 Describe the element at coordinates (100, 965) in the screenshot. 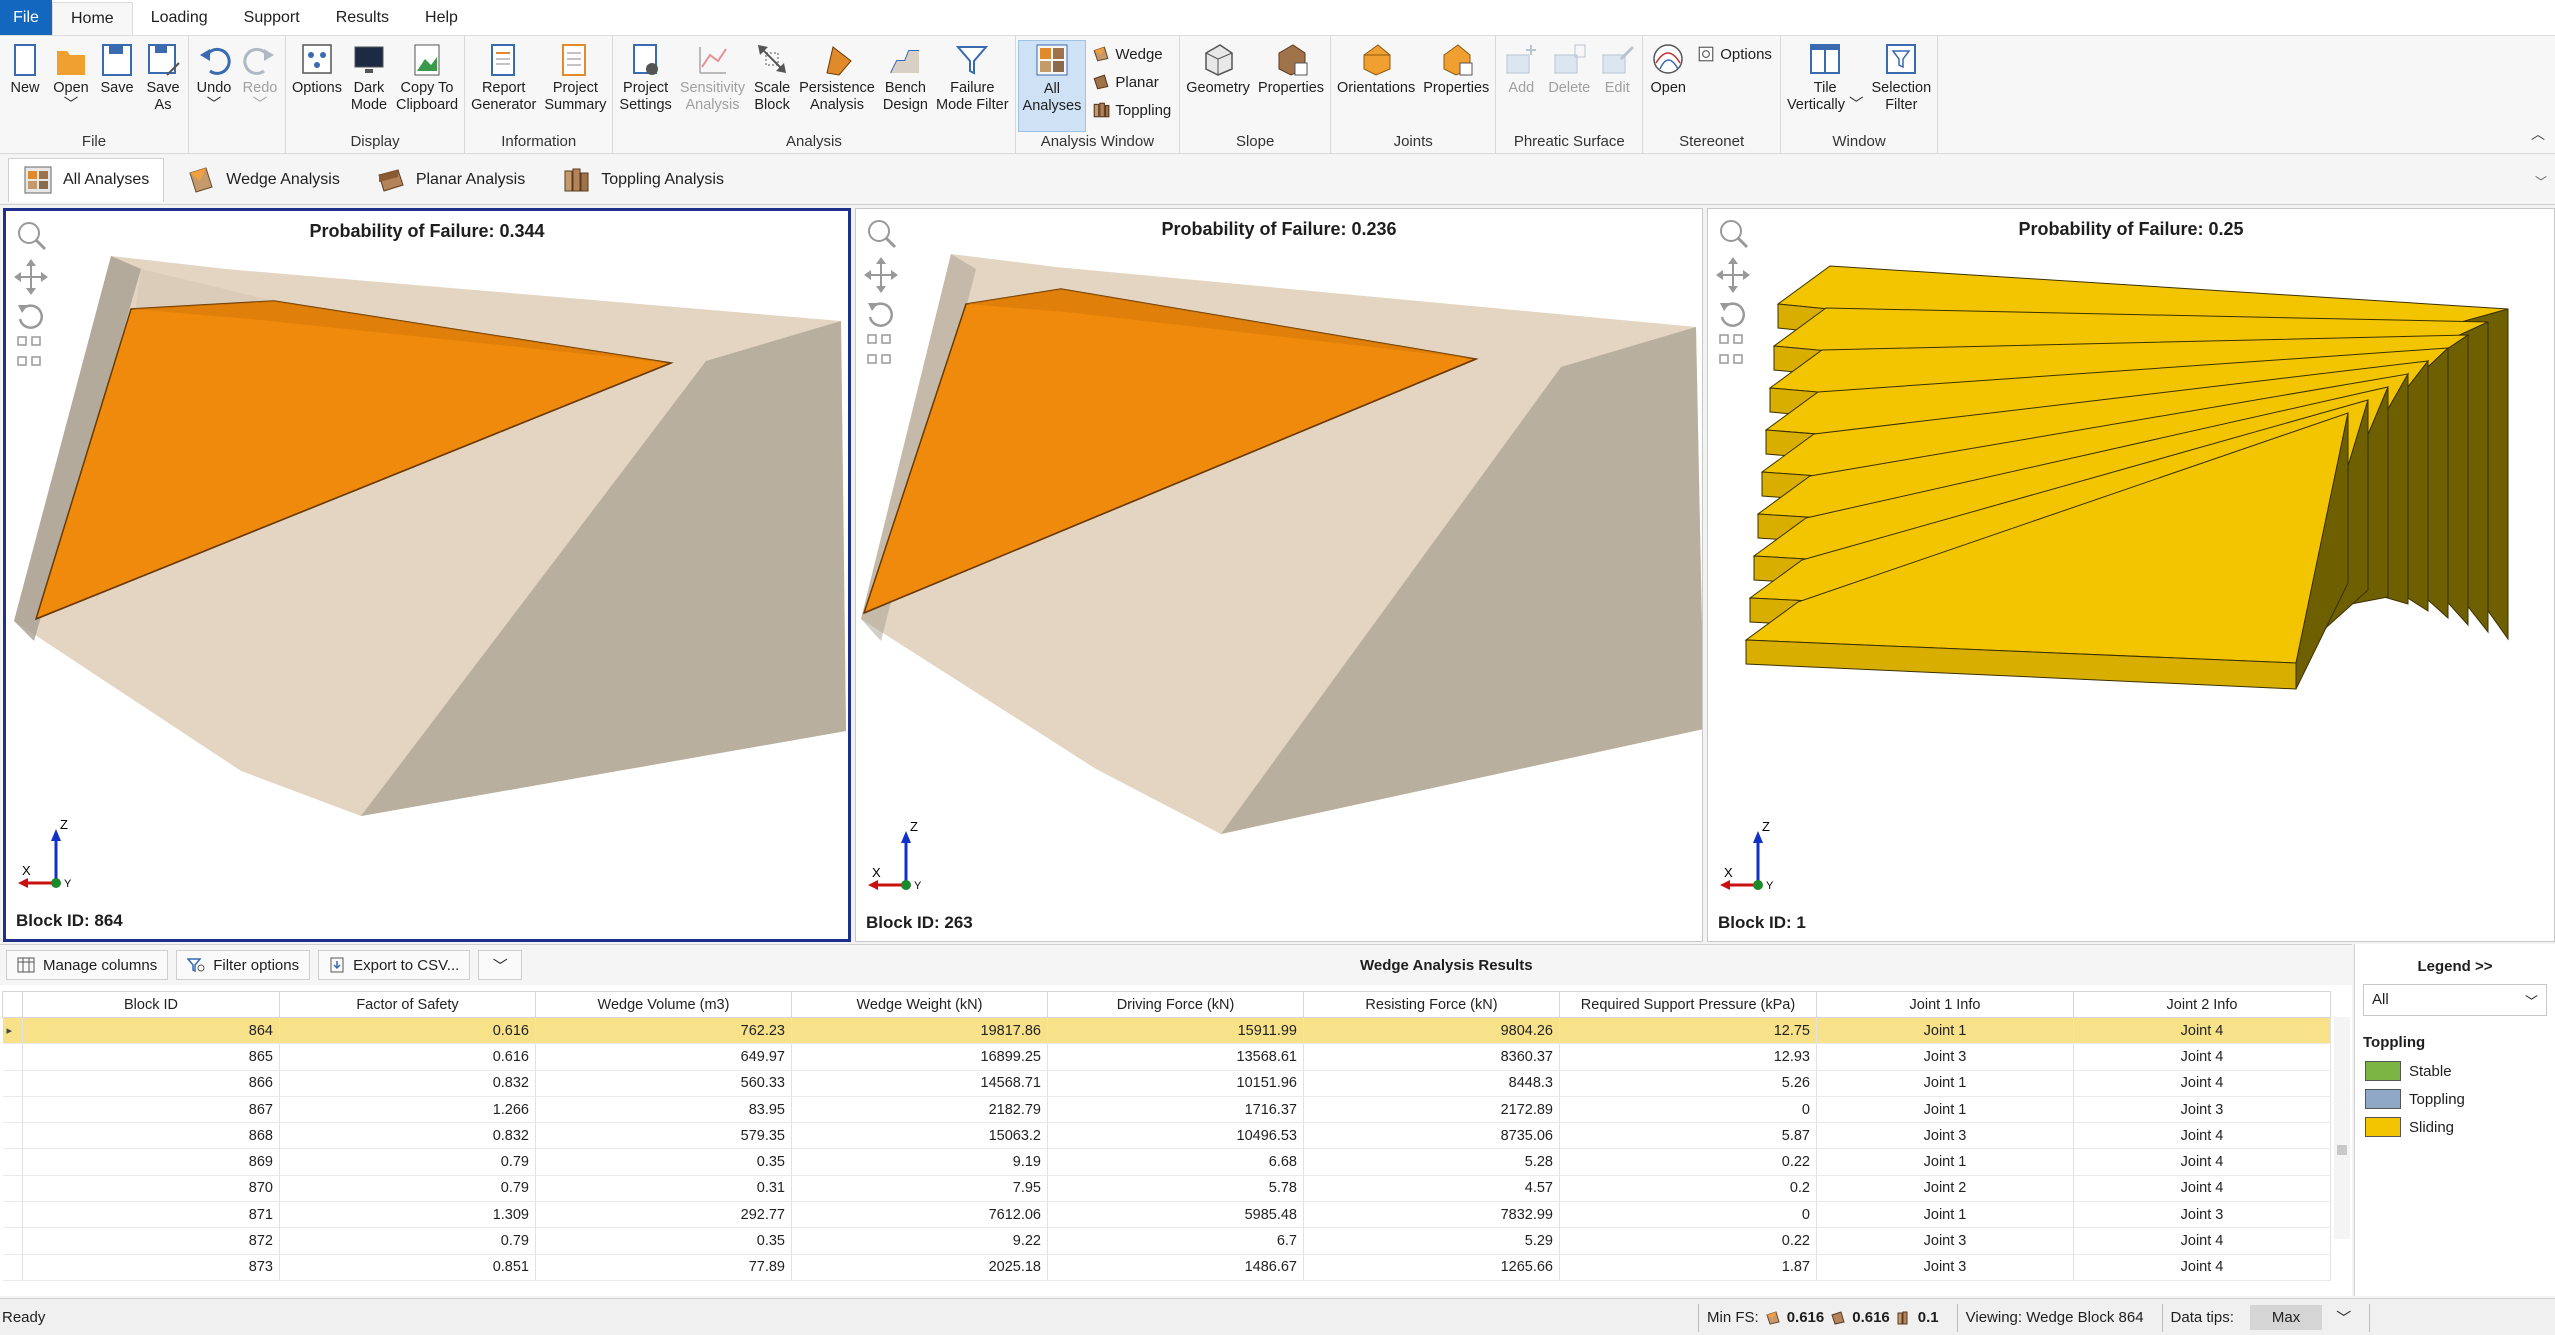

I see `manage-columns-label: Manage columns` at that location.